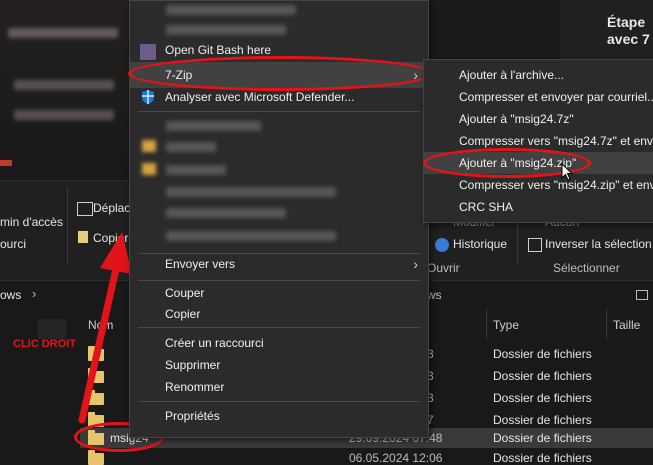  Describe the element at coordinates (31, 222) in the screenshot. I see `pin-quick-access-label: min d'accès` at that location.